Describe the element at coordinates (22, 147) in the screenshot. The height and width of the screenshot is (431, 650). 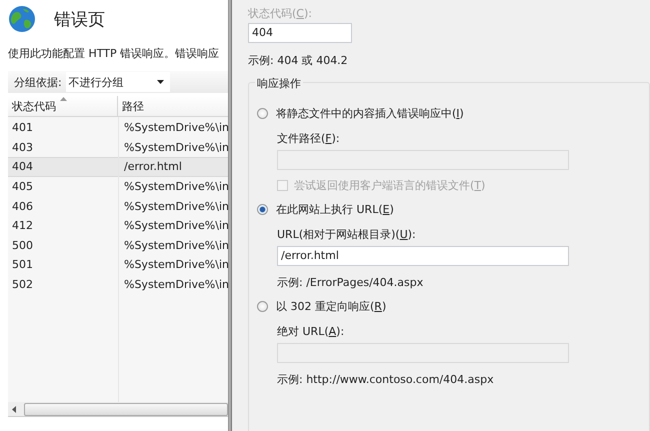
I see `table-cell-text: 403` at that location.